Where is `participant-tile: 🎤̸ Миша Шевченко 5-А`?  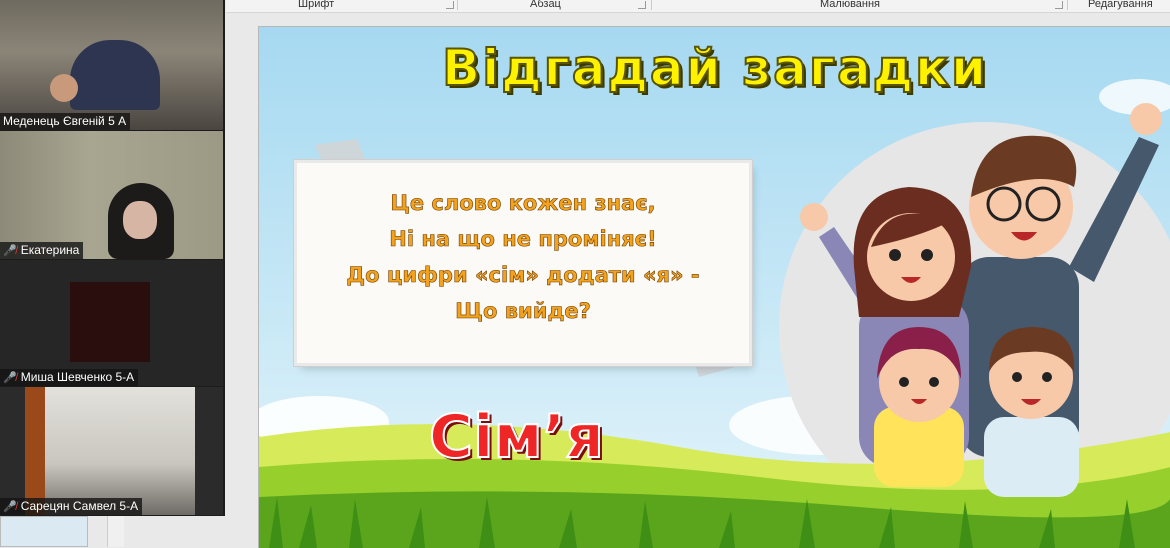
participant-tile: 🎤̸ Миша Шевченко 5-А is located at coordinates (111, 323).